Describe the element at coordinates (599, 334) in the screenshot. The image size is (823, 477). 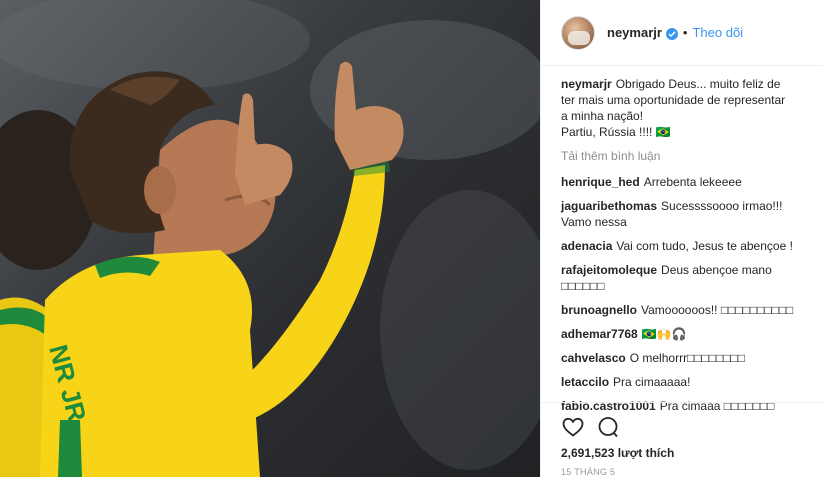
I see `comment-username: adhemar7768` at that location.